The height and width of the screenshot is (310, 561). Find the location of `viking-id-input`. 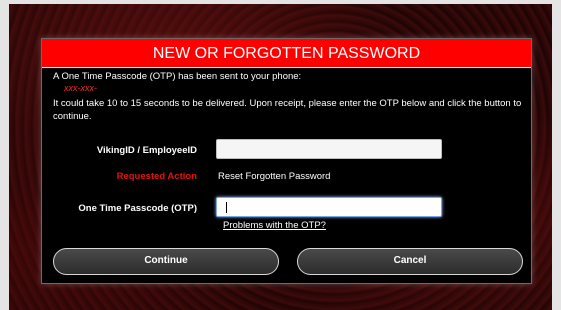

viking-id-input is located at coordinates (329, 149).